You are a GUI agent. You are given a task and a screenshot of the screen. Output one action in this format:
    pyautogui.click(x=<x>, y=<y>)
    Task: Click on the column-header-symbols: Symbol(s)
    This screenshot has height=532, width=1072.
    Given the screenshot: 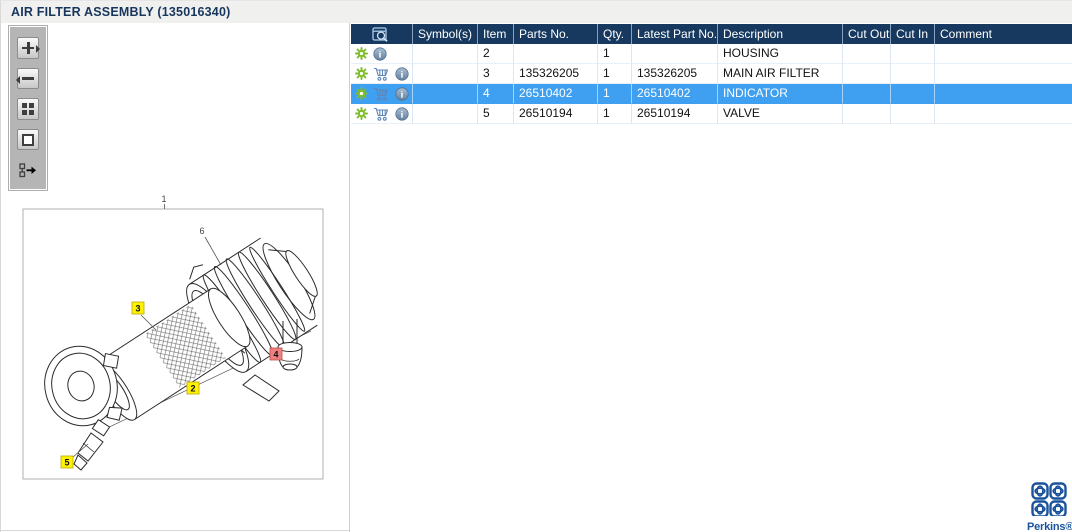 What is the action you would take?
    pyautogui.click(x=445, y=34)
    